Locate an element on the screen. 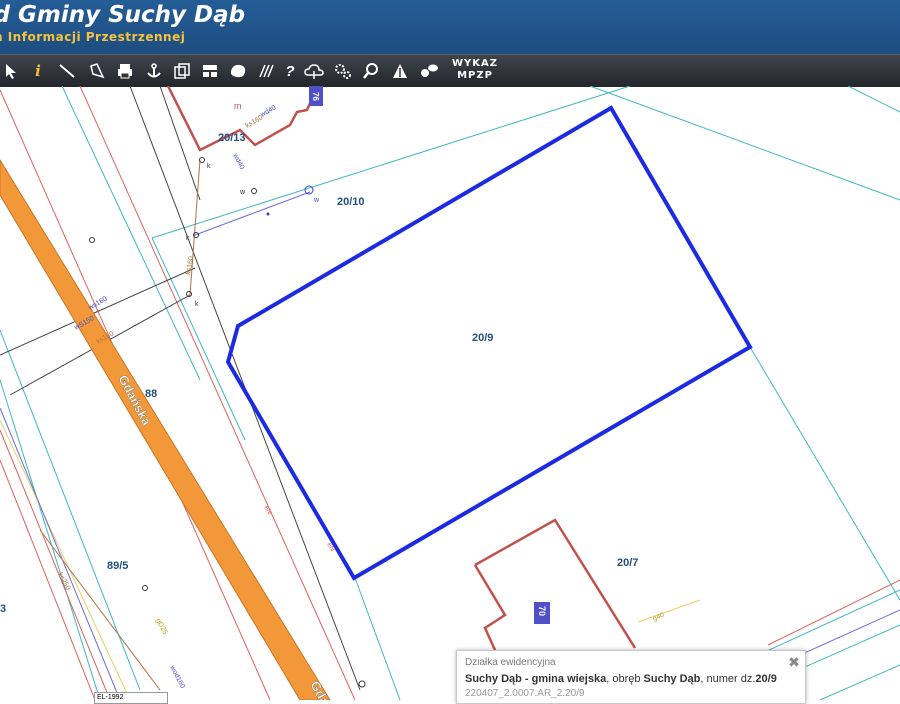 The height and width of the screenshot is (704, 900). cloud-icon is located at coordinates (314, 71).